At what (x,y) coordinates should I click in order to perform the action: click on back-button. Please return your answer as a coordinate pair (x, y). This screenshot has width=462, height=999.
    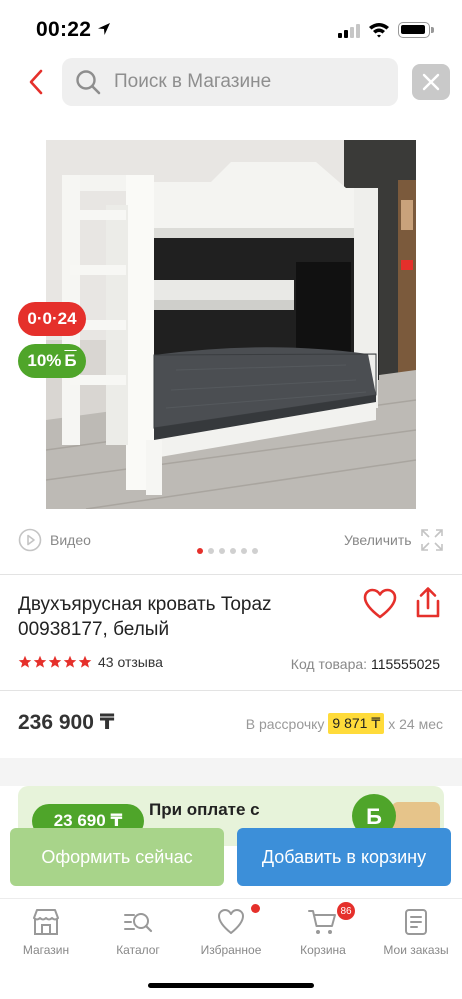
    Looking at the image, I should click on (36, 82).